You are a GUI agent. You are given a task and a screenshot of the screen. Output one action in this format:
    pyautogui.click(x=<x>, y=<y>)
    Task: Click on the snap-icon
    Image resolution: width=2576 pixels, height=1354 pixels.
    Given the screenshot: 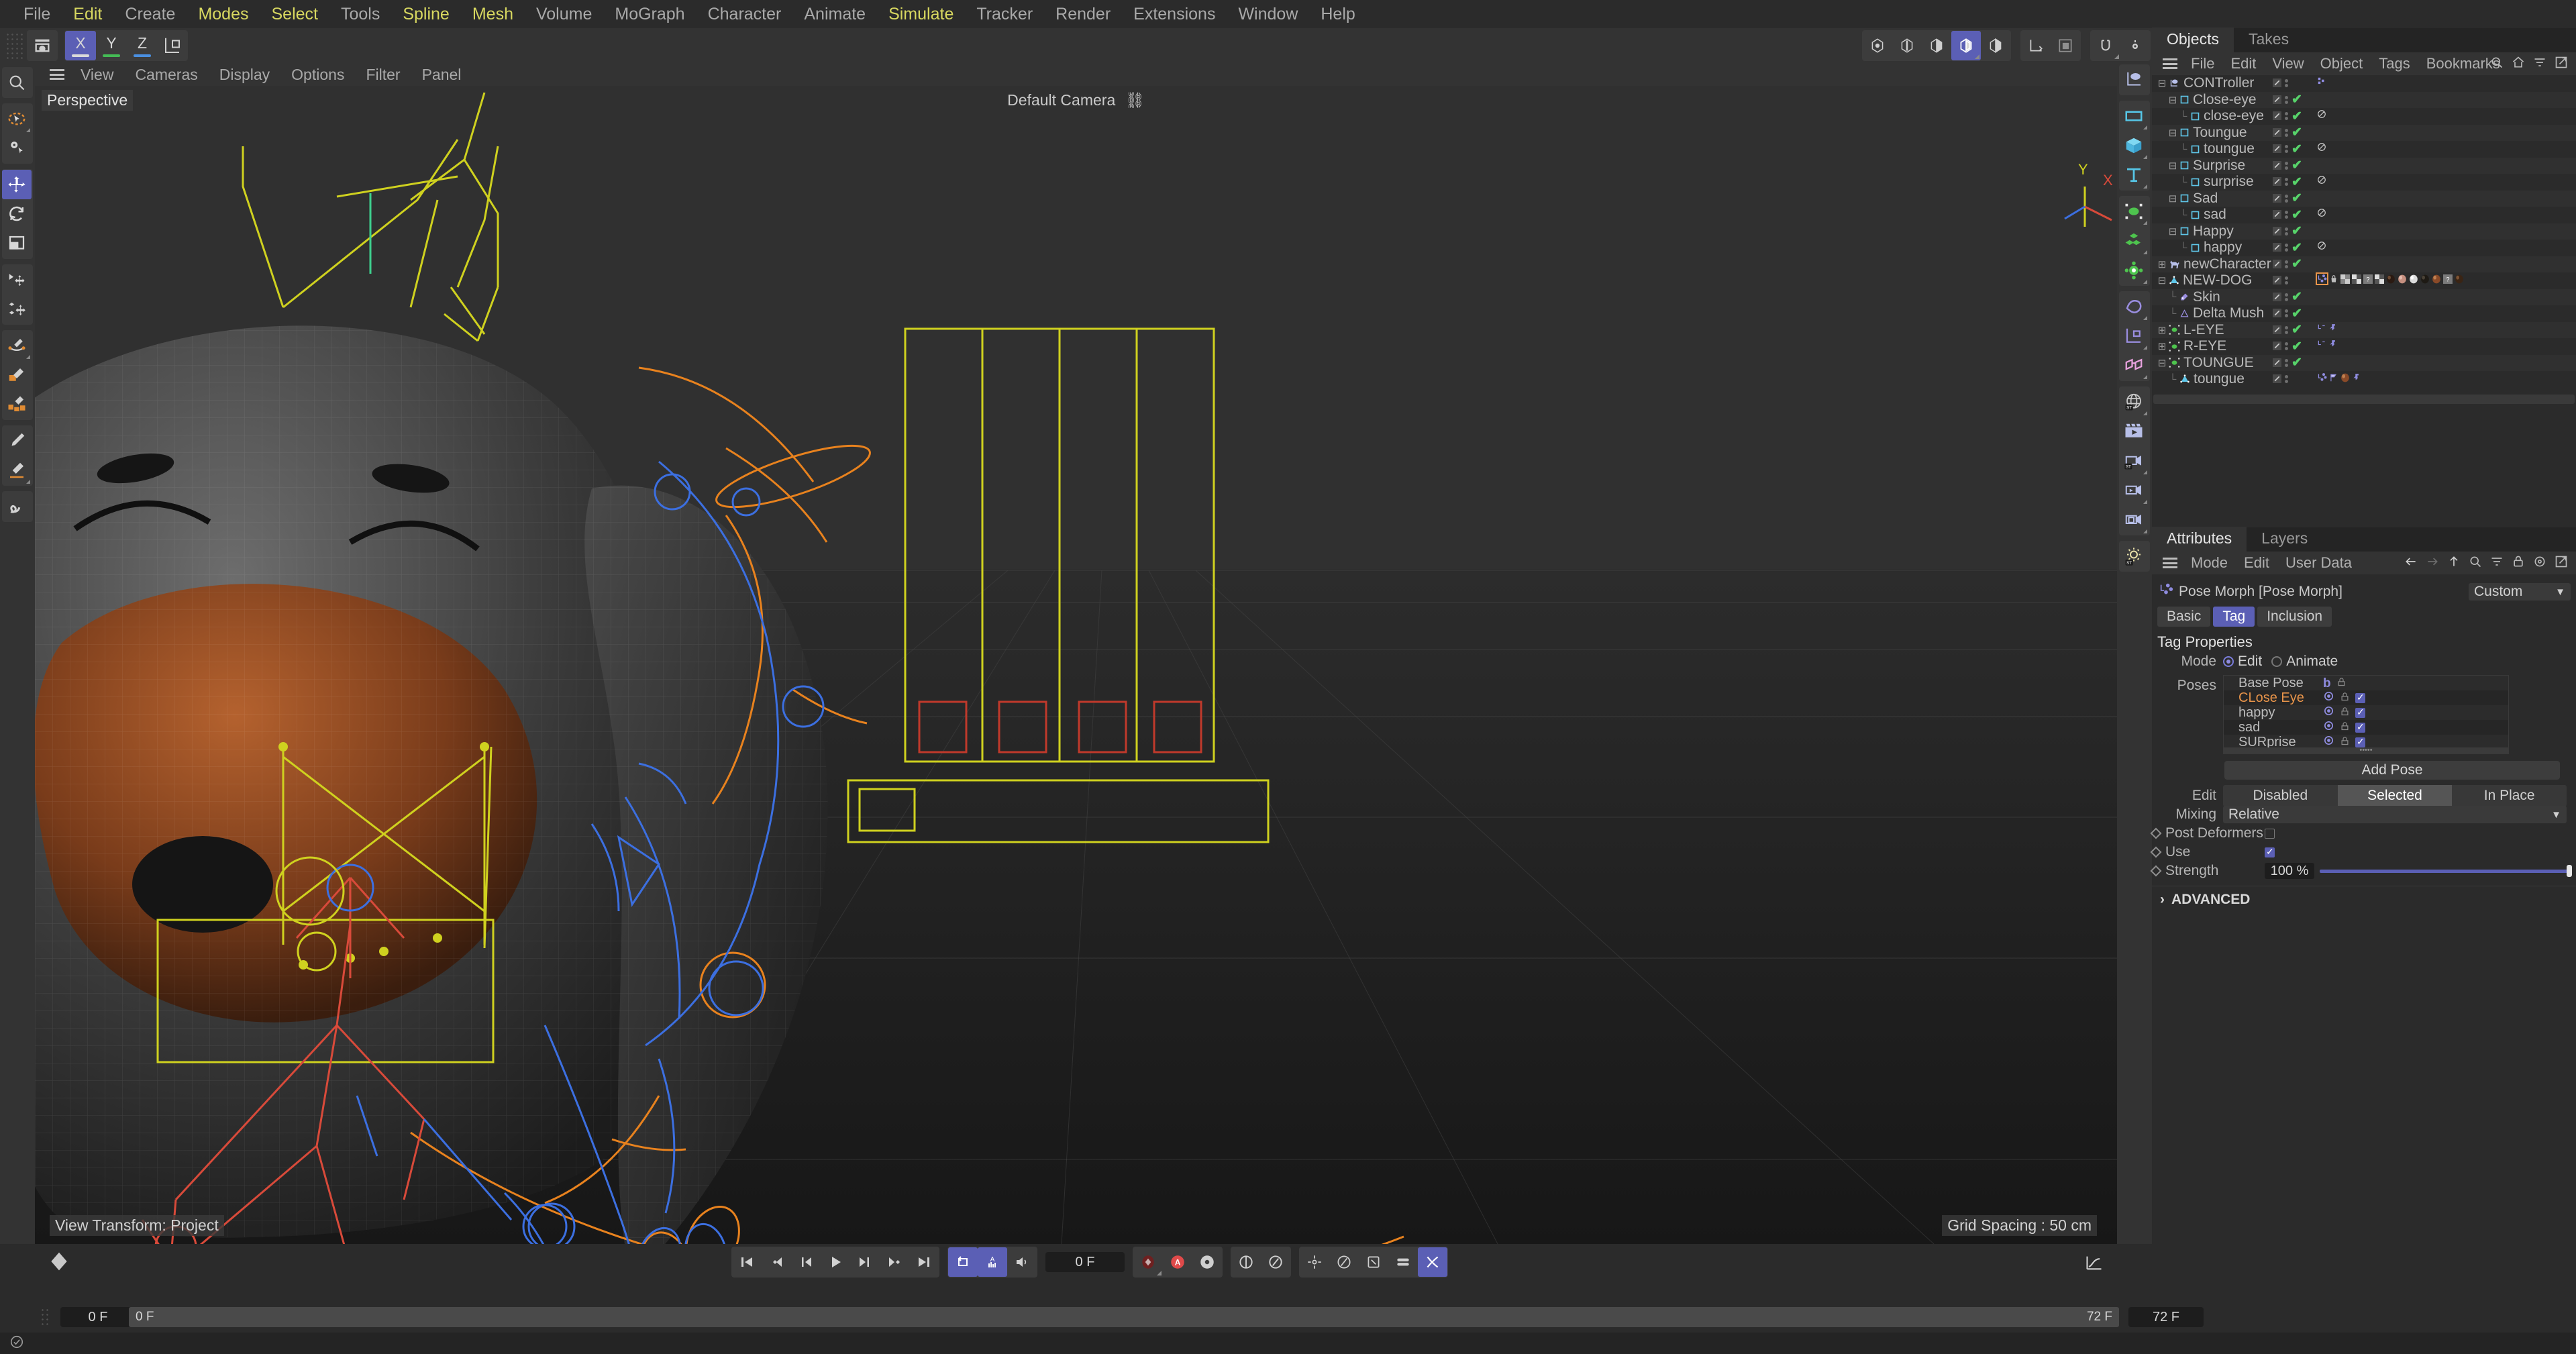 What is the action you would take?
    pyautogui.click(x=2105, y=45)
    